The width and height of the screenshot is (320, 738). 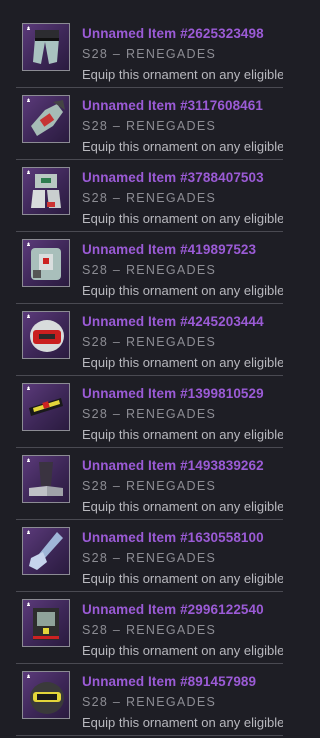 What do you see at coordinates (173, 465) in the screenshot?
I see `item-title: Unnamed Item #1493839262` at bounding box center [173, 465].